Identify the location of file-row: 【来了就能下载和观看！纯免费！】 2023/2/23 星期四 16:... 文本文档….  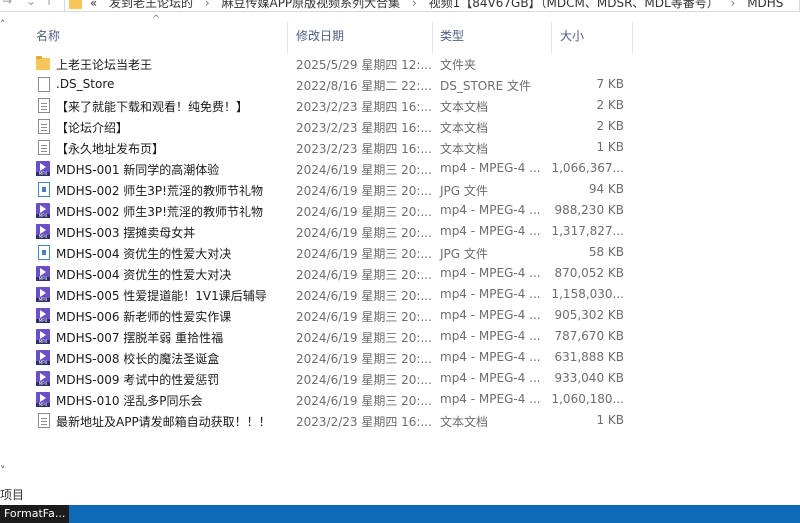
(395, 105).